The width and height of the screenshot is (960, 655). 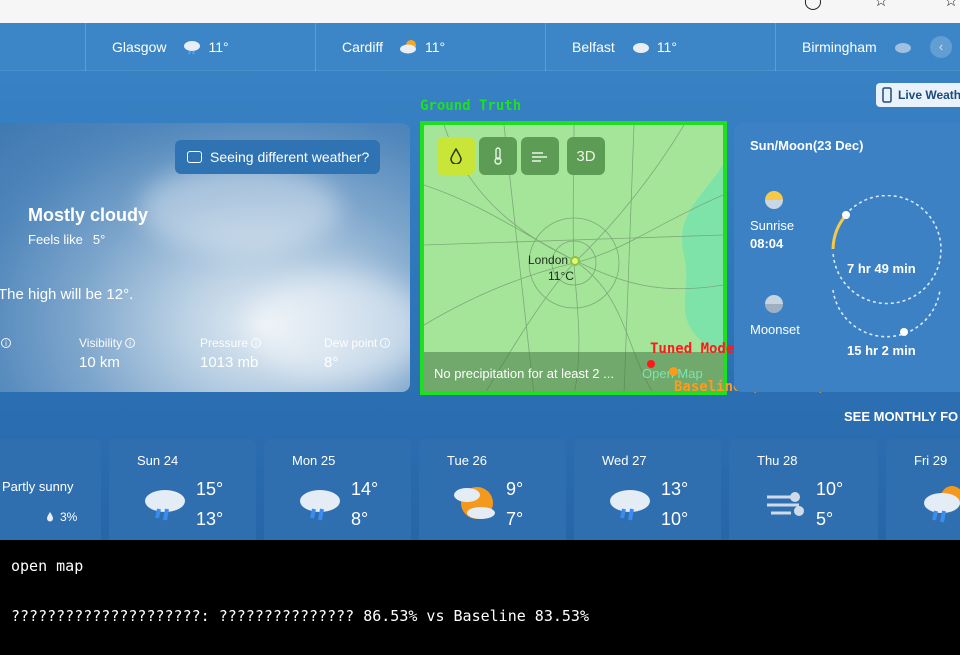 What do you see at coordinates (498, 156) in the screenshot?
I see `temperature-icon` at bounding box center [498, 156].